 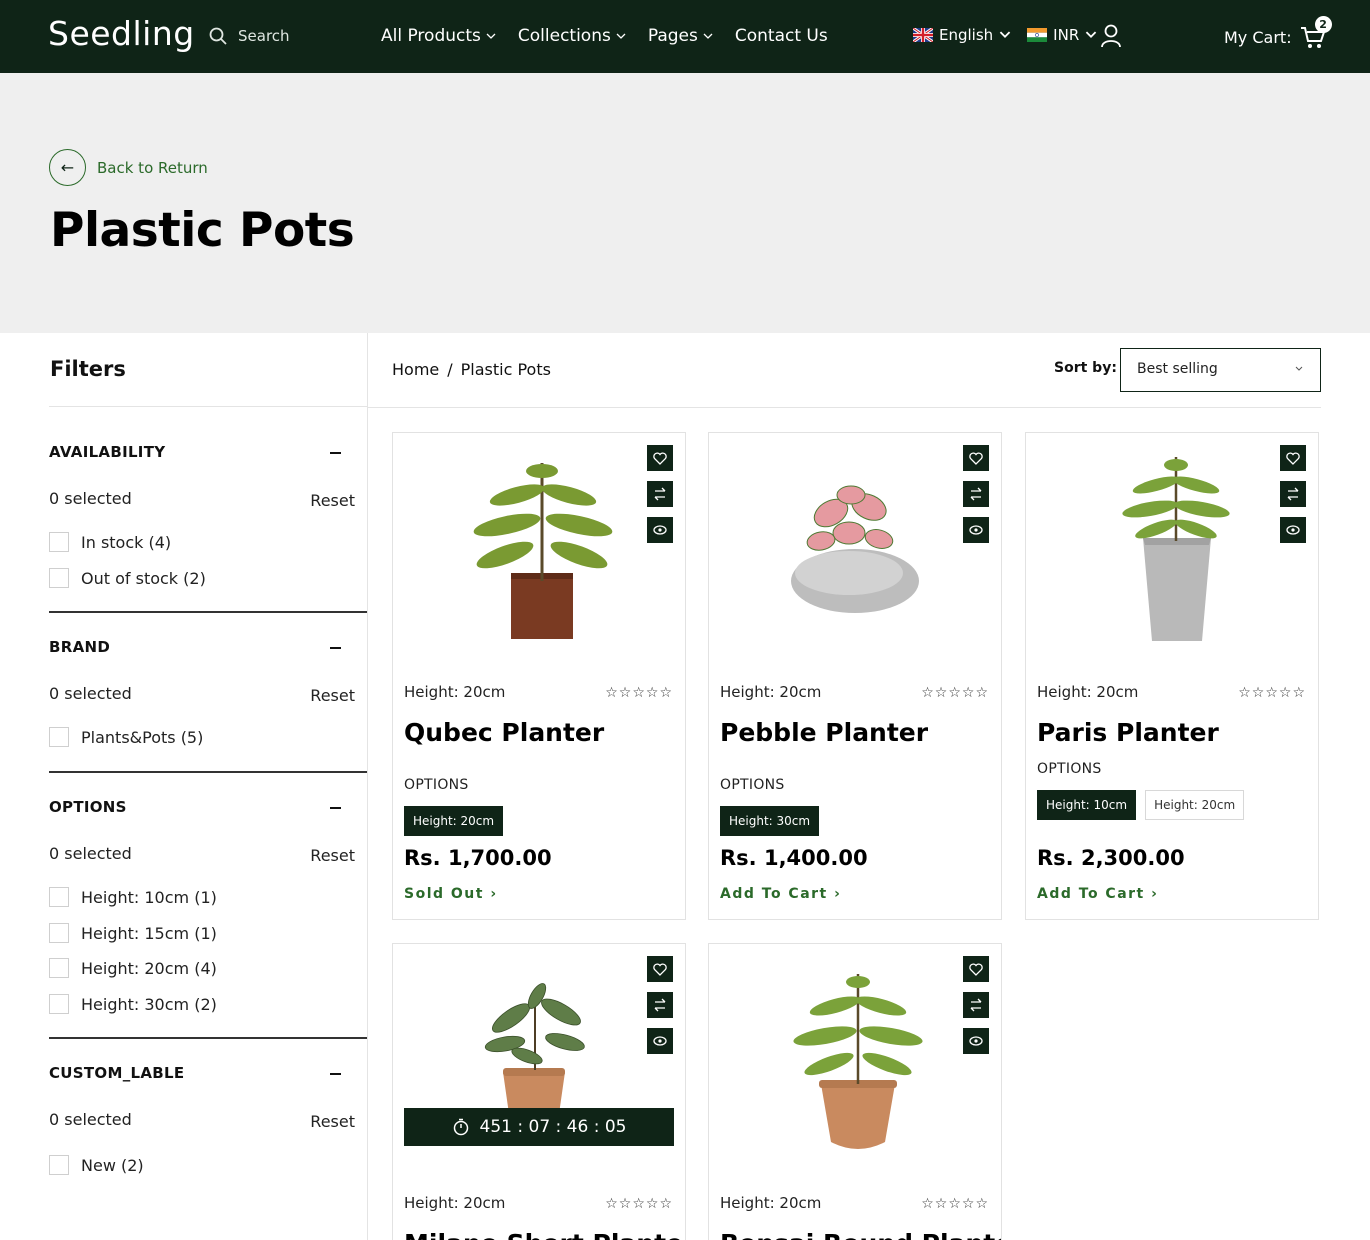 I want to click on cart-button: My Cart: 2, so click(x=1278, y=33).